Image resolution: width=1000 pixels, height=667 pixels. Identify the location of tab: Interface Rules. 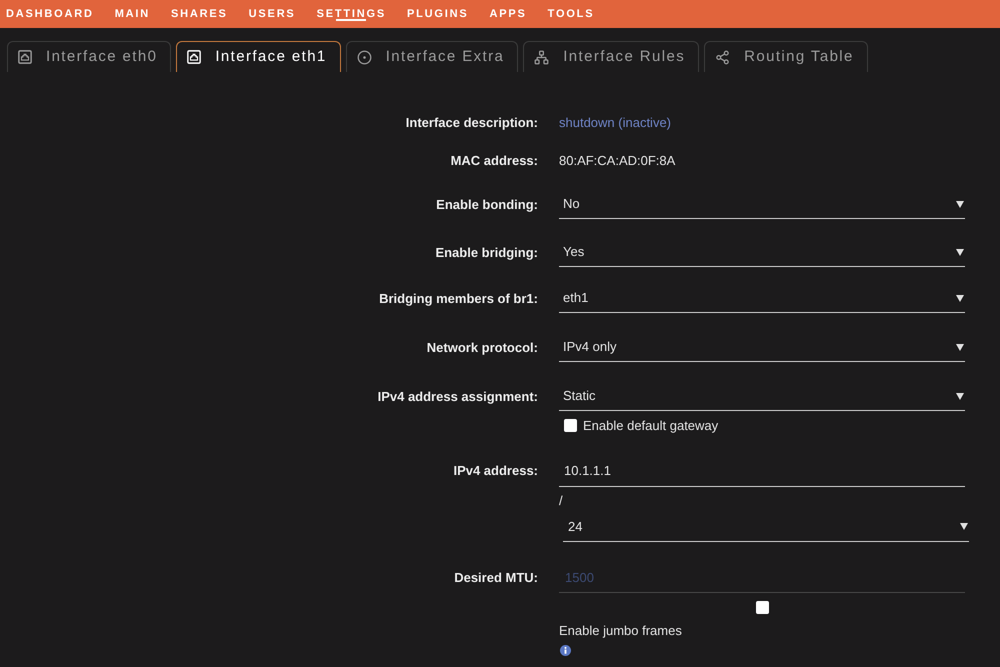
(611, 56).